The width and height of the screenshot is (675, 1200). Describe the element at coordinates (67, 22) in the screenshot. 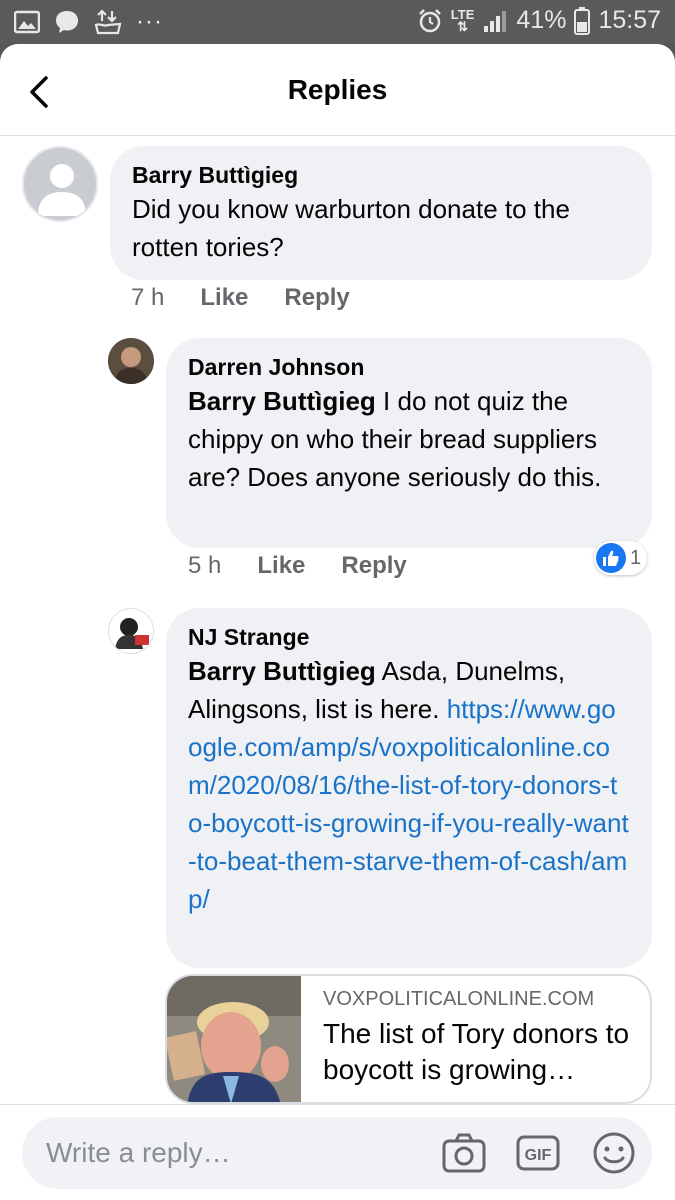

I see `message-icon` at that location.